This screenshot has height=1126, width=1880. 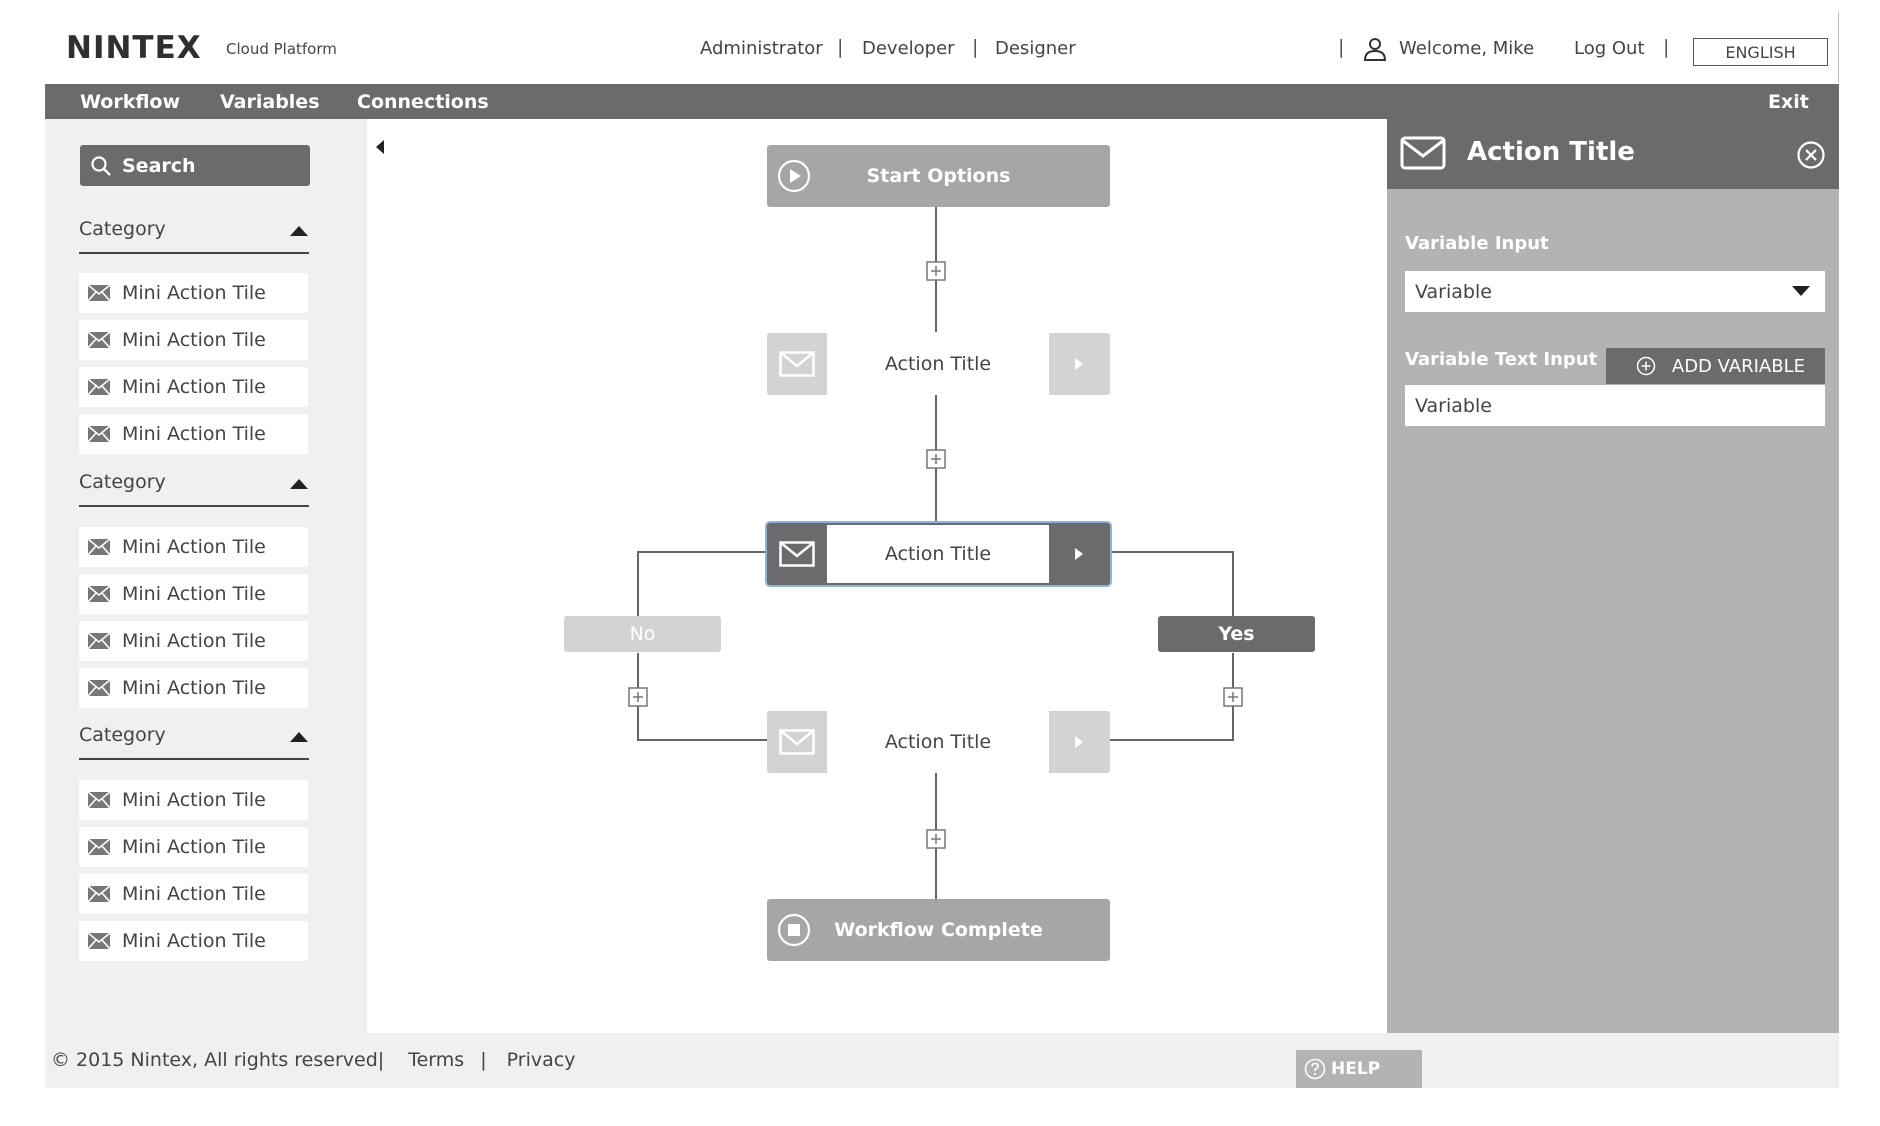 I want to click on add-variable-button: ADD VARIABLE, so click(x=1715, y=366).